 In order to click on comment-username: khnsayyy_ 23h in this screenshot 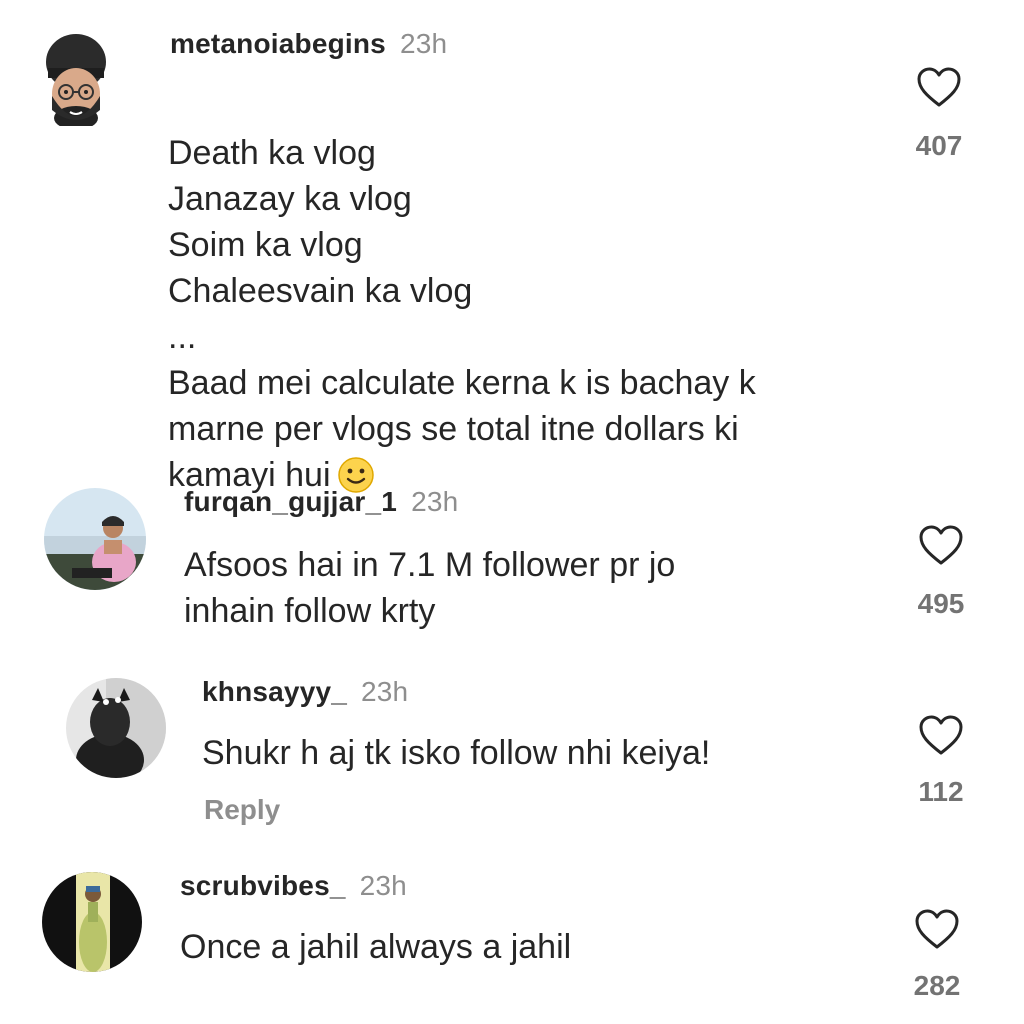, I will do `click(305, 692)`.